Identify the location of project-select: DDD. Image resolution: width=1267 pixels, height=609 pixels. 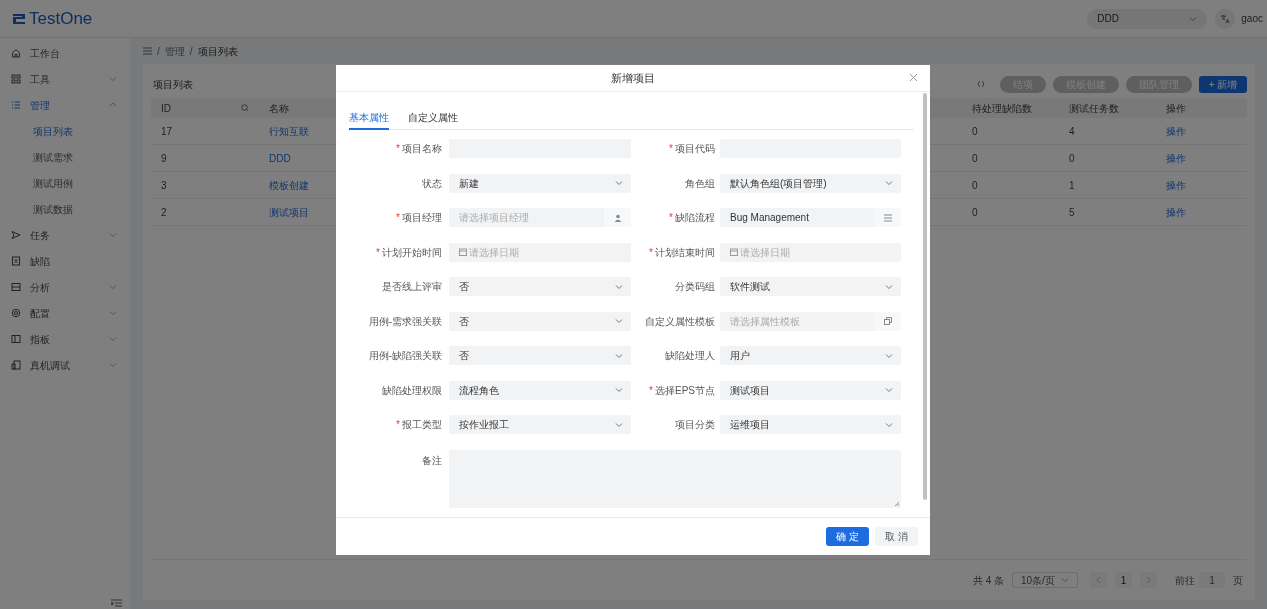
(1147, 18).